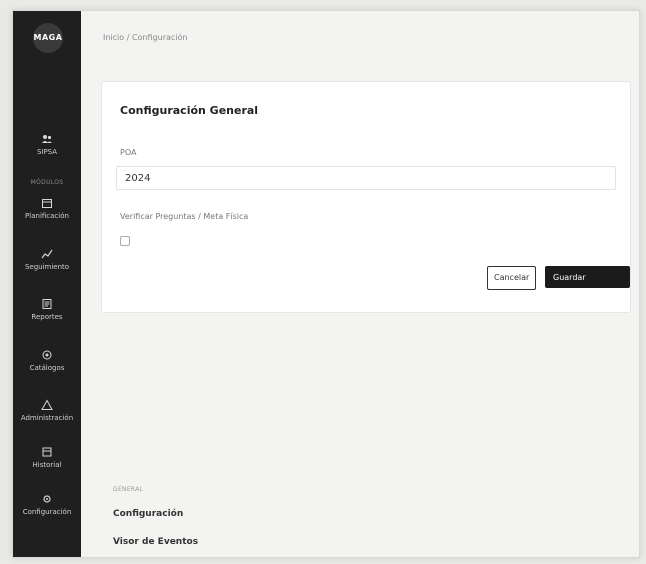 The image size is (646, 564). I want to click on chart-icon, so click(47, 254).